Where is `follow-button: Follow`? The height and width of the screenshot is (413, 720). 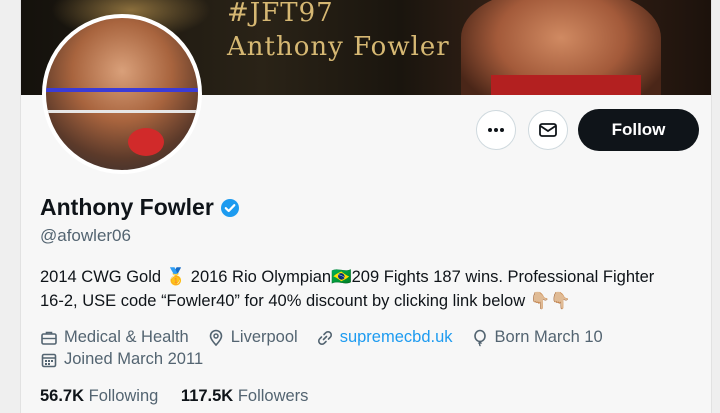 follow-button: Follow is located at coordinates (638, 130).